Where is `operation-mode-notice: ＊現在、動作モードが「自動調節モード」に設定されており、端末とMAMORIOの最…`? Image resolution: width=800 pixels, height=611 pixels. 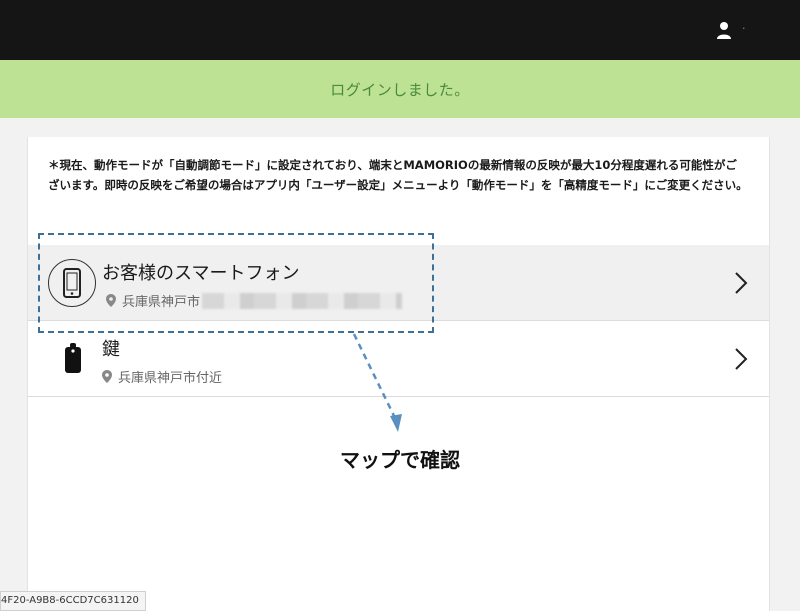 operation-mode-notice: ＊現在、動作モードが「自動調節モード」に設定されており、端末とMAMORIOの最… is located at coordinates (398, 175).